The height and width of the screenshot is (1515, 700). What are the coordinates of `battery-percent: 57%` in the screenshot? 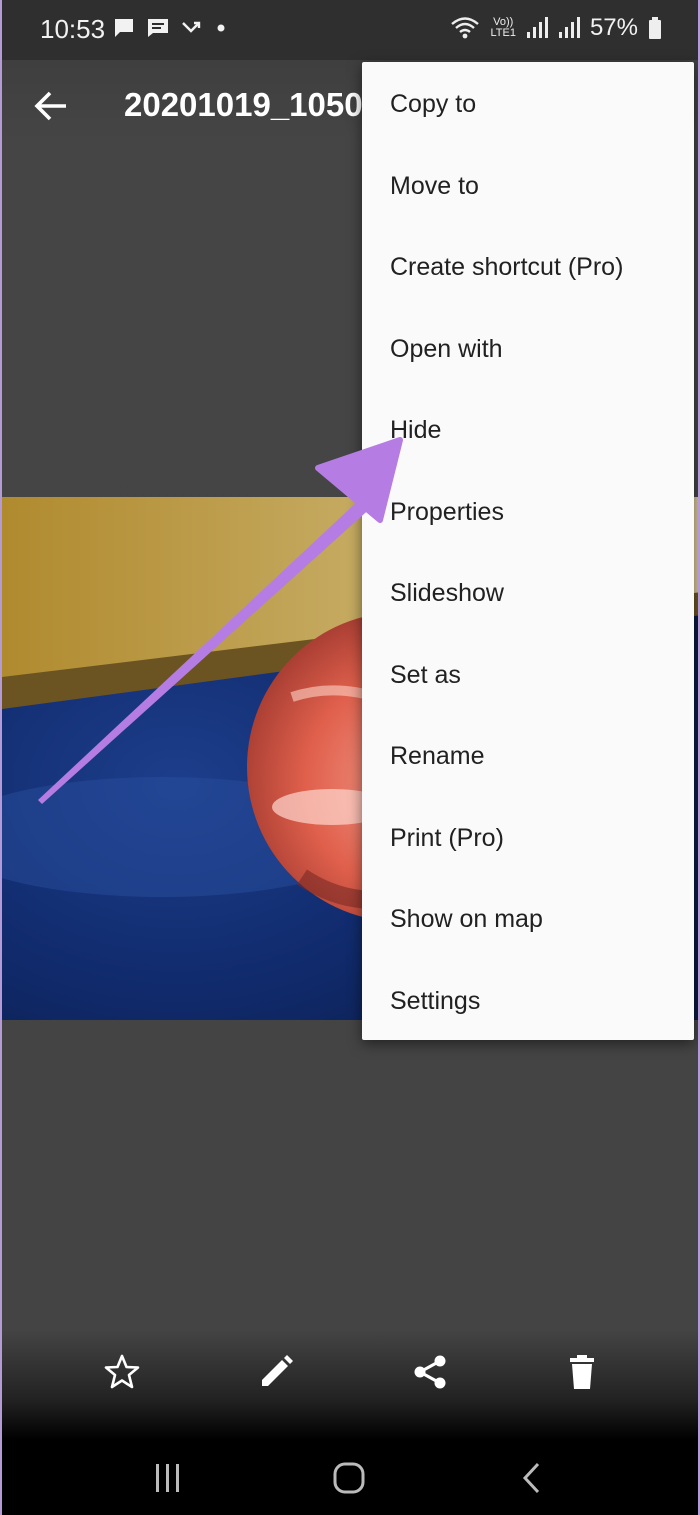 It's located at (613, 27).